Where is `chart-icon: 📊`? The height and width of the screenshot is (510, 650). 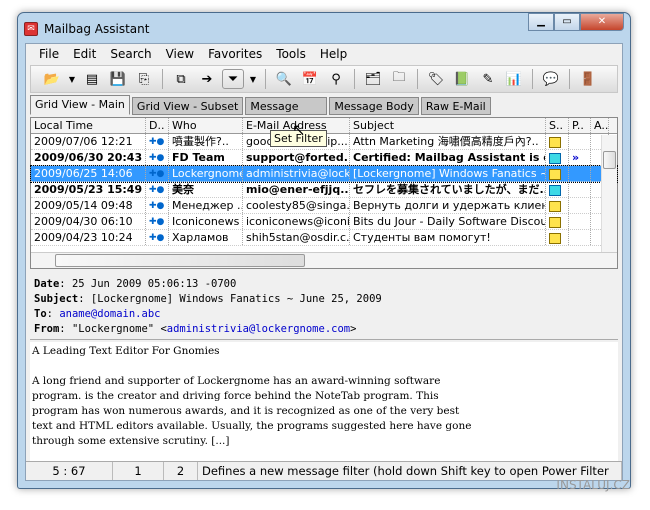
chart-icon: 📊 is located at coordinates (514, 79).